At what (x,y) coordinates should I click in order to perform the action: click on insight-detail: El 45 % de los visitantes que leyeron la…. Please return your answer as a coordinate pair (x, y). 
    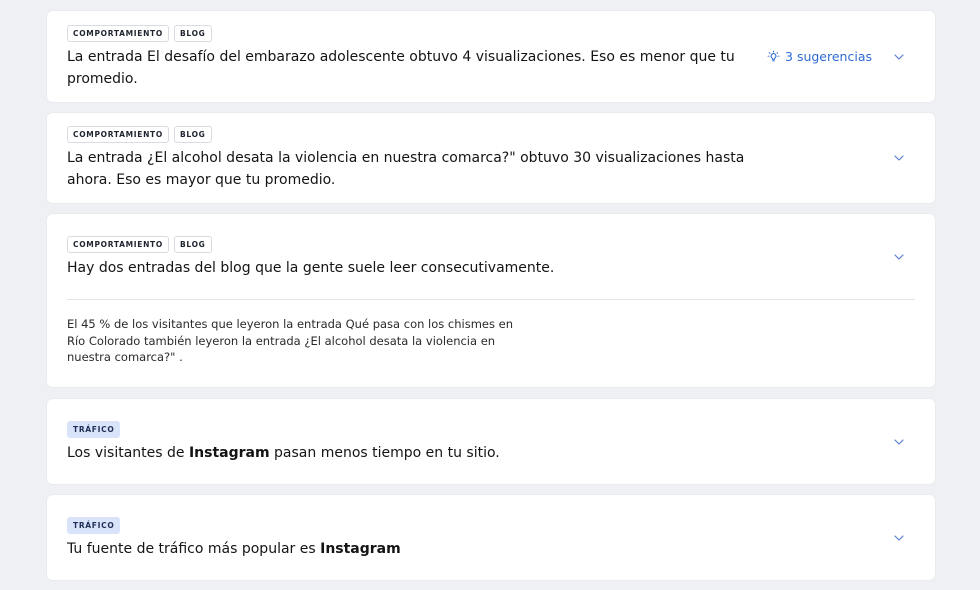
    Looking at the image, I should click on (290, 340).